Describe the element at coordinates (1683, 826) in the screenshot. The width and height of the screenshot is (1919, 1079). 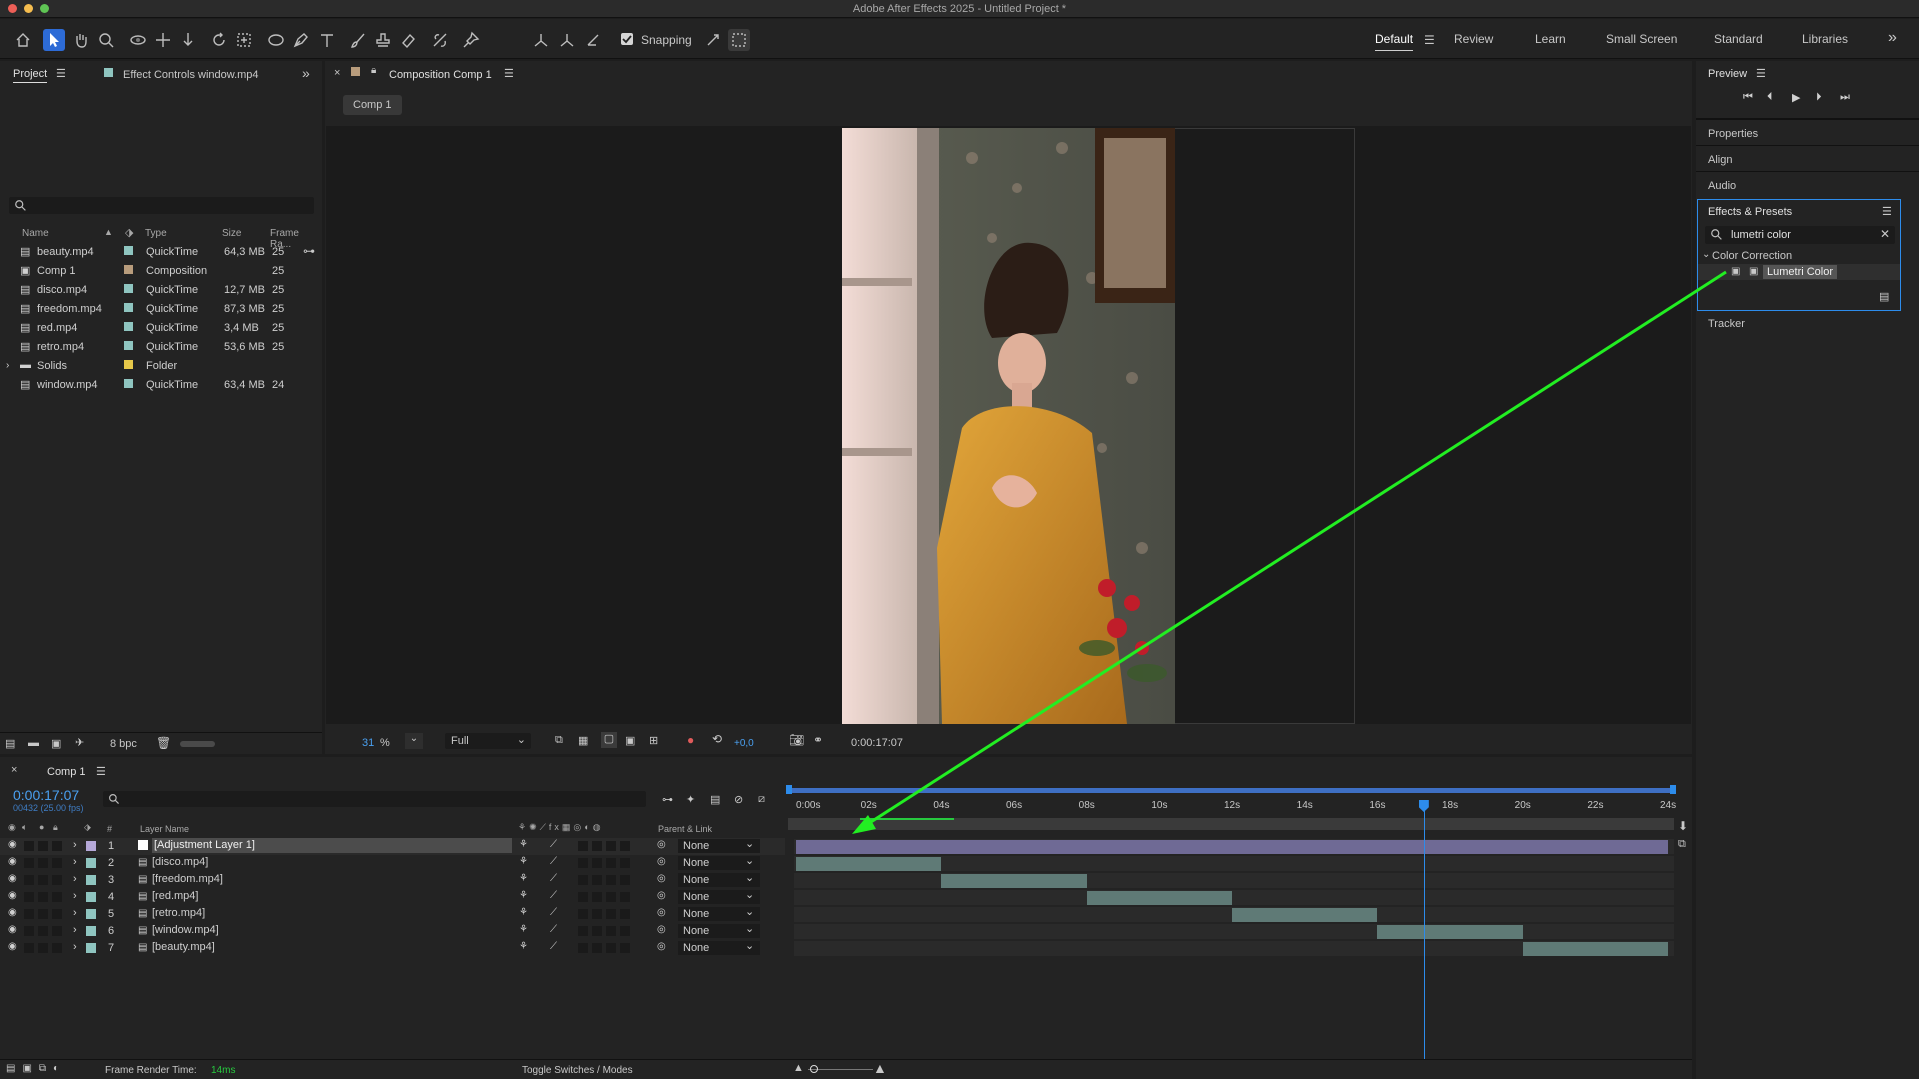
I see `comp-marker-icon: ⬇` at that location.